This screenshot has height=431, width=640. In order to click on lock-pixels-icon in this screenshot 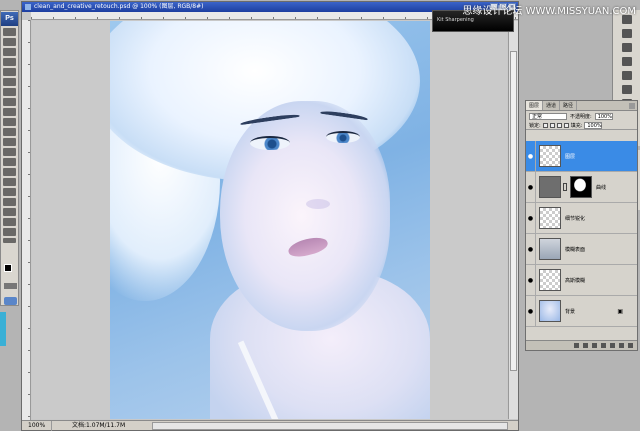, I will do `click(552, 125)`.